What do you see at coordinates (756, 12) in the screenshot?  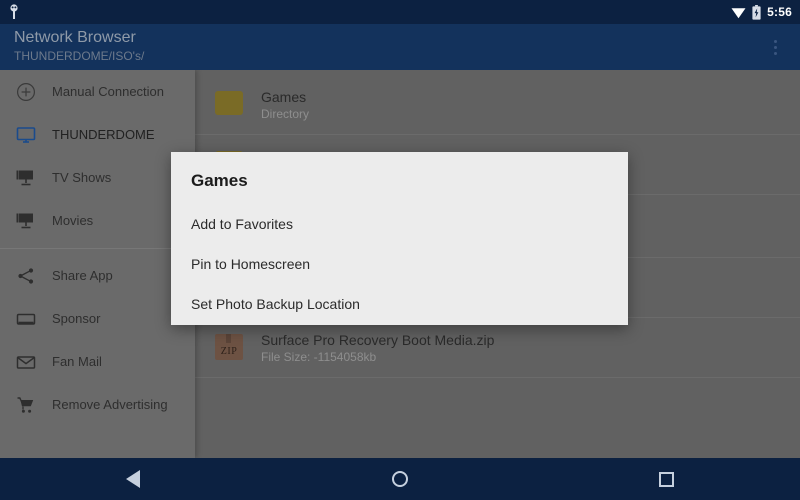 I see `battery-charging-icon` at bounding box center [756, 12].